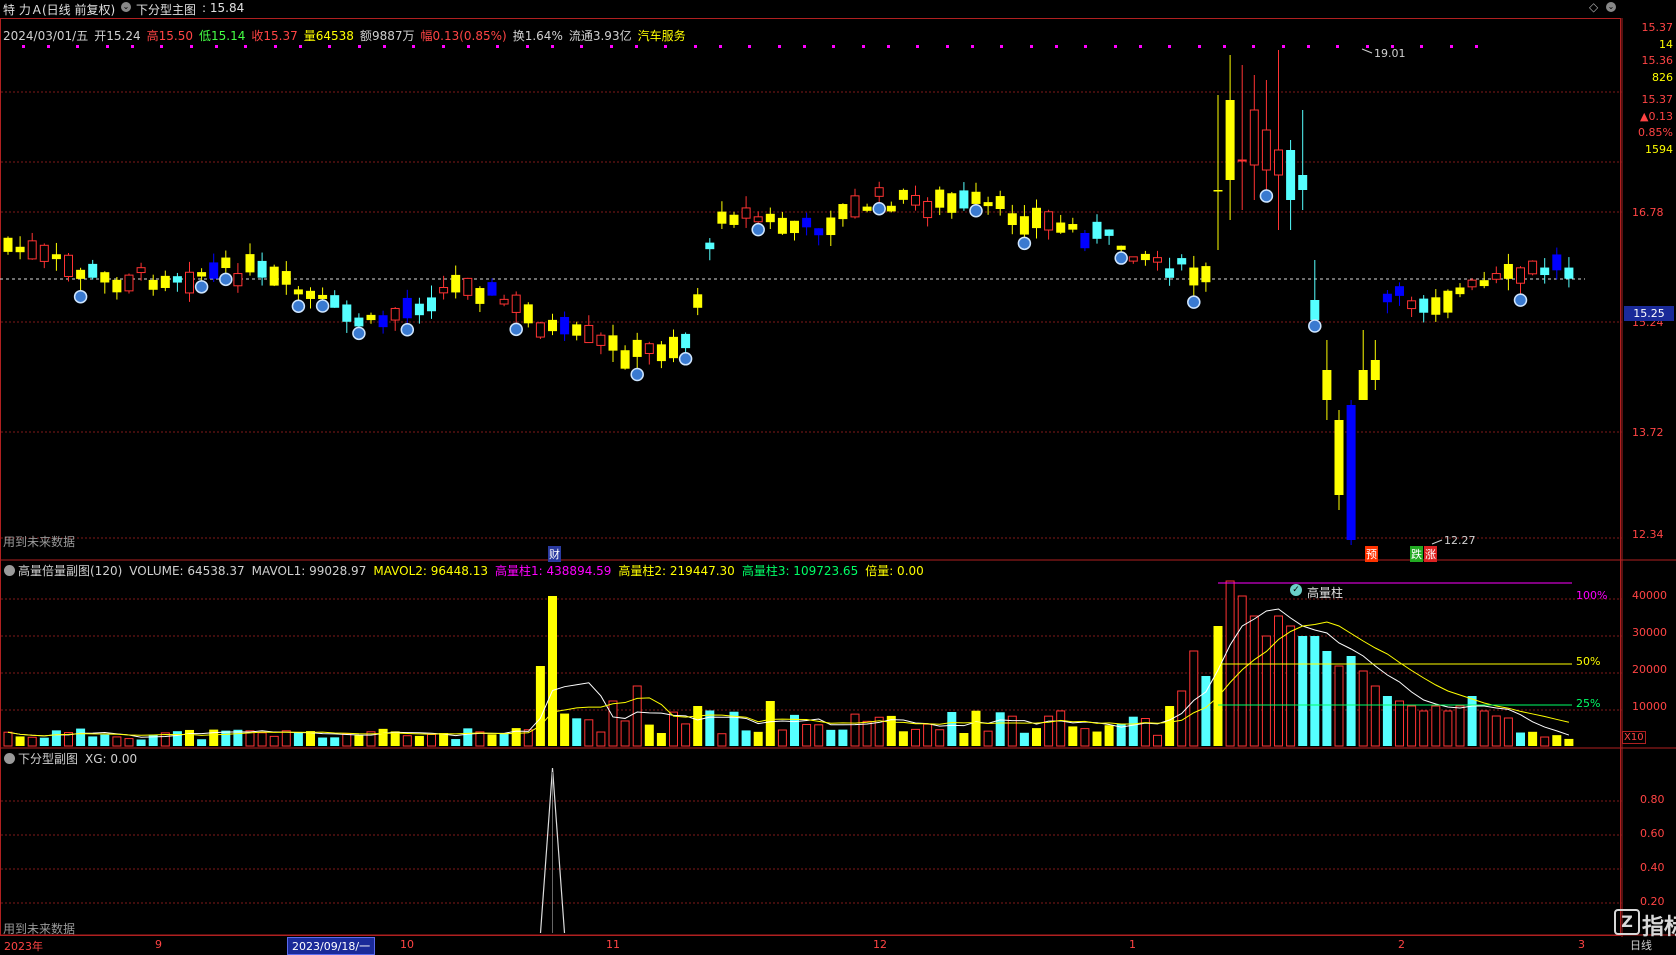 This screenshot has height=955, width=1676. What do you see at coordinates (662, 36) in the screenshot?
I see `sector-label: 汽车服务` at bounding box center [662, 36].